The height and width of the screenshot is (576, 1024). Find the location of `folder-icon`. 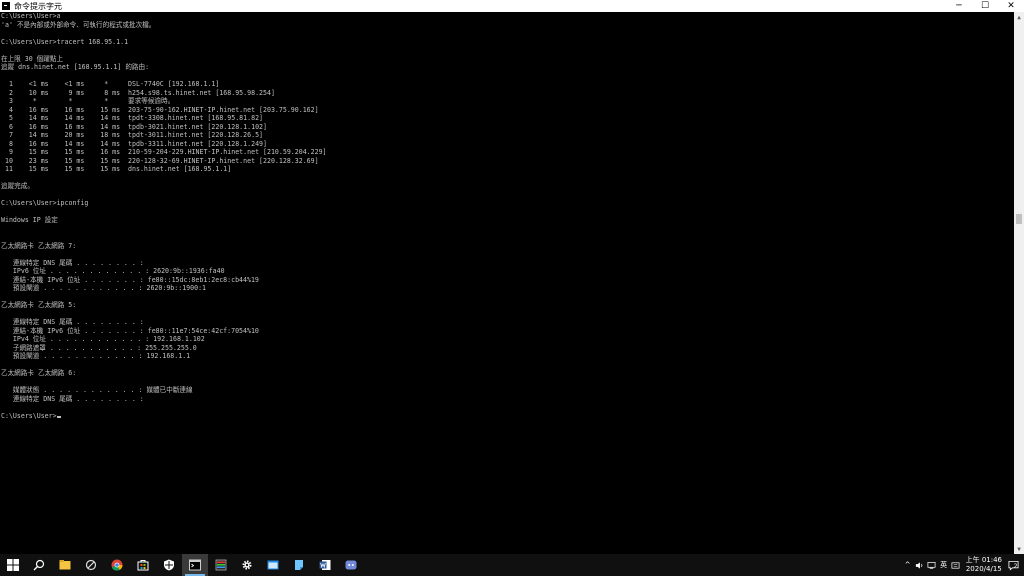

folder-icon is located at coordinates (65, 565).